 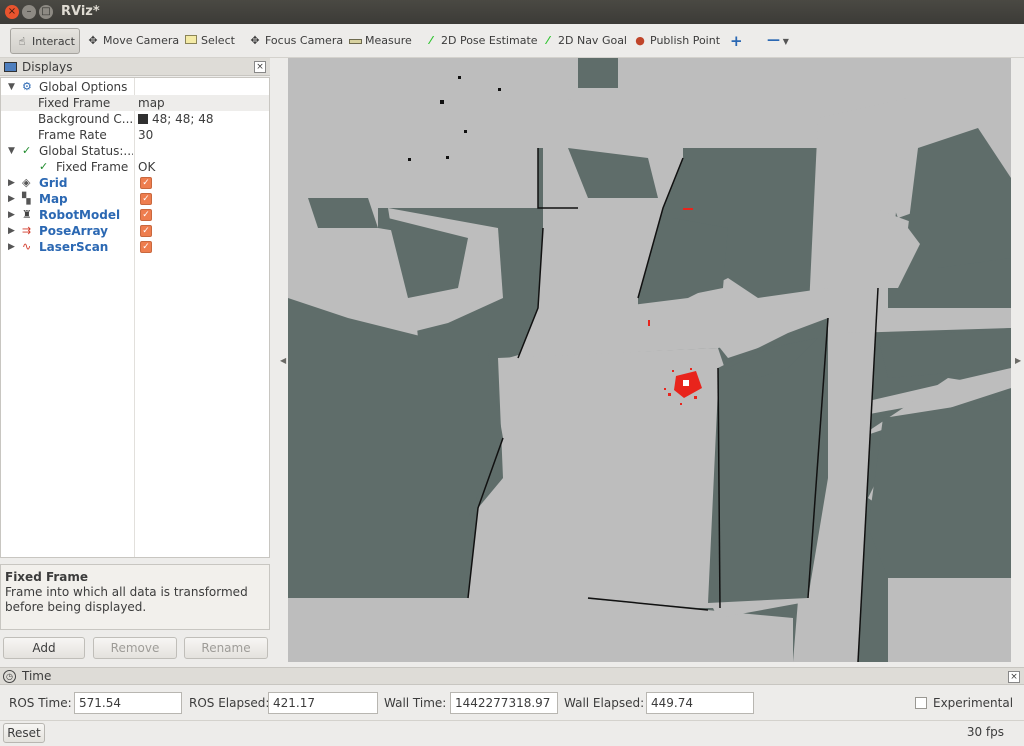 I want to click on status-bar, so click(x=512, y=733).